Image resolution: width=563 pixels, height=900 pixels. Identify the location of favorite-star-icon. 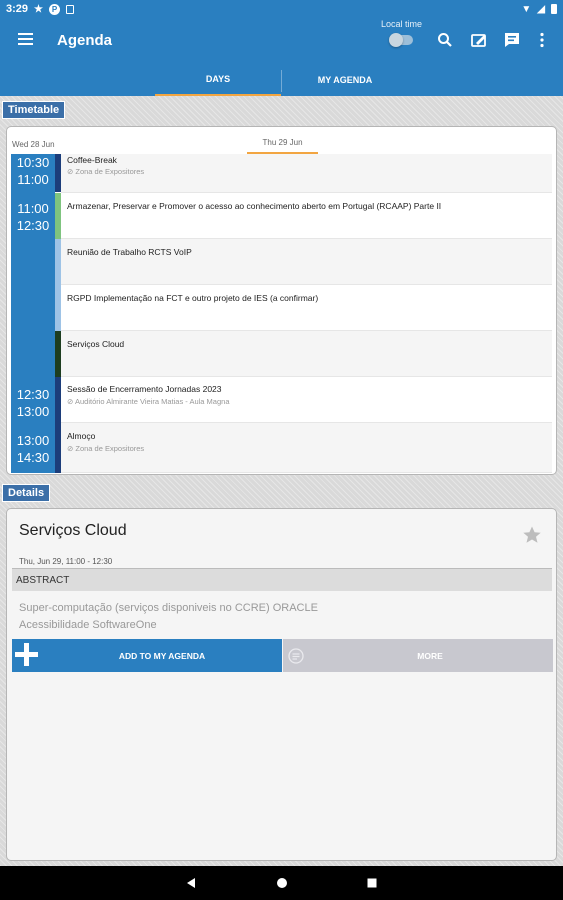
(532, 535).